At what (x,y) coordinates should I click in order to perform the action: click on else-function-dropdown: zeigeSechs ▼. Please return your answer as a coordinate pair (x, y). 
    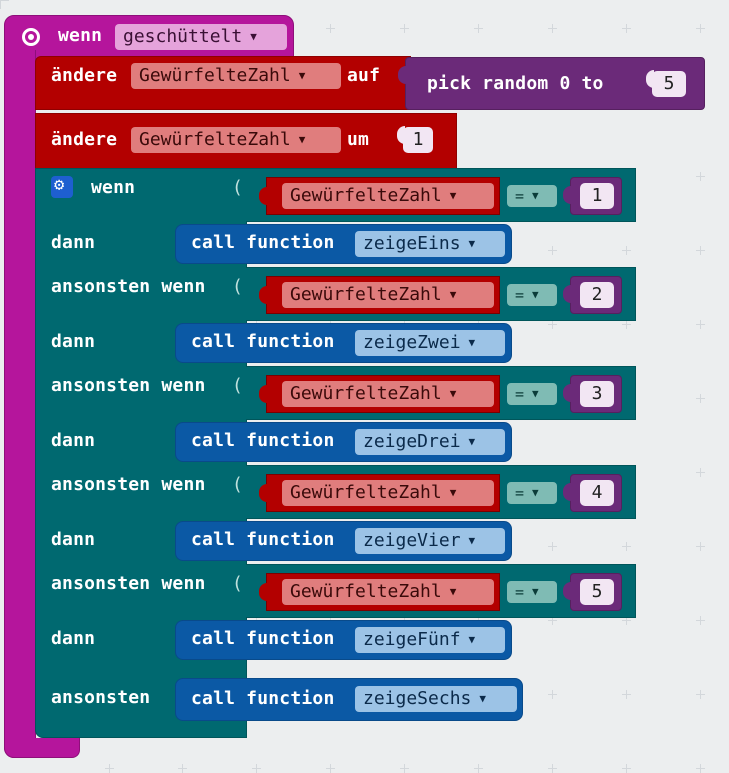
    Looking at the image, I should click on (436, 699).